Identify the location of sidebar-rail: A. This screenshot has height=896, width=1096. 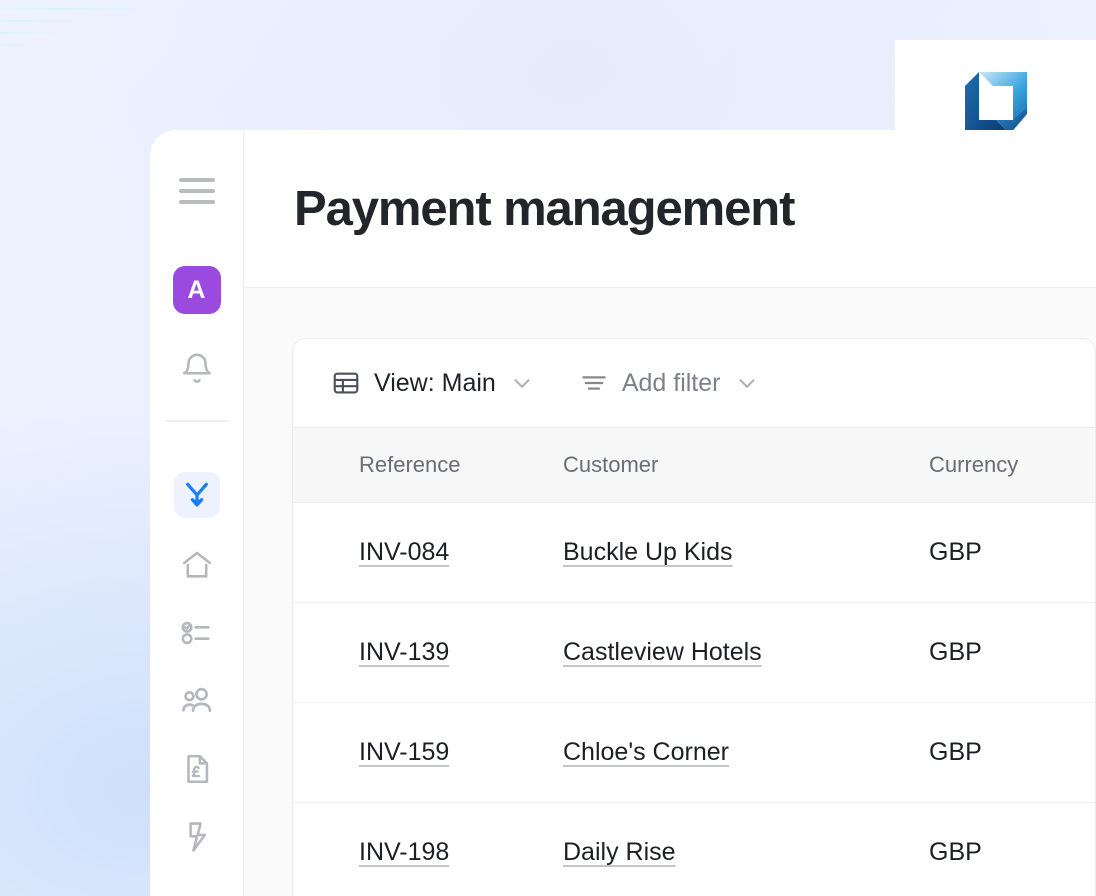
(197, 513).